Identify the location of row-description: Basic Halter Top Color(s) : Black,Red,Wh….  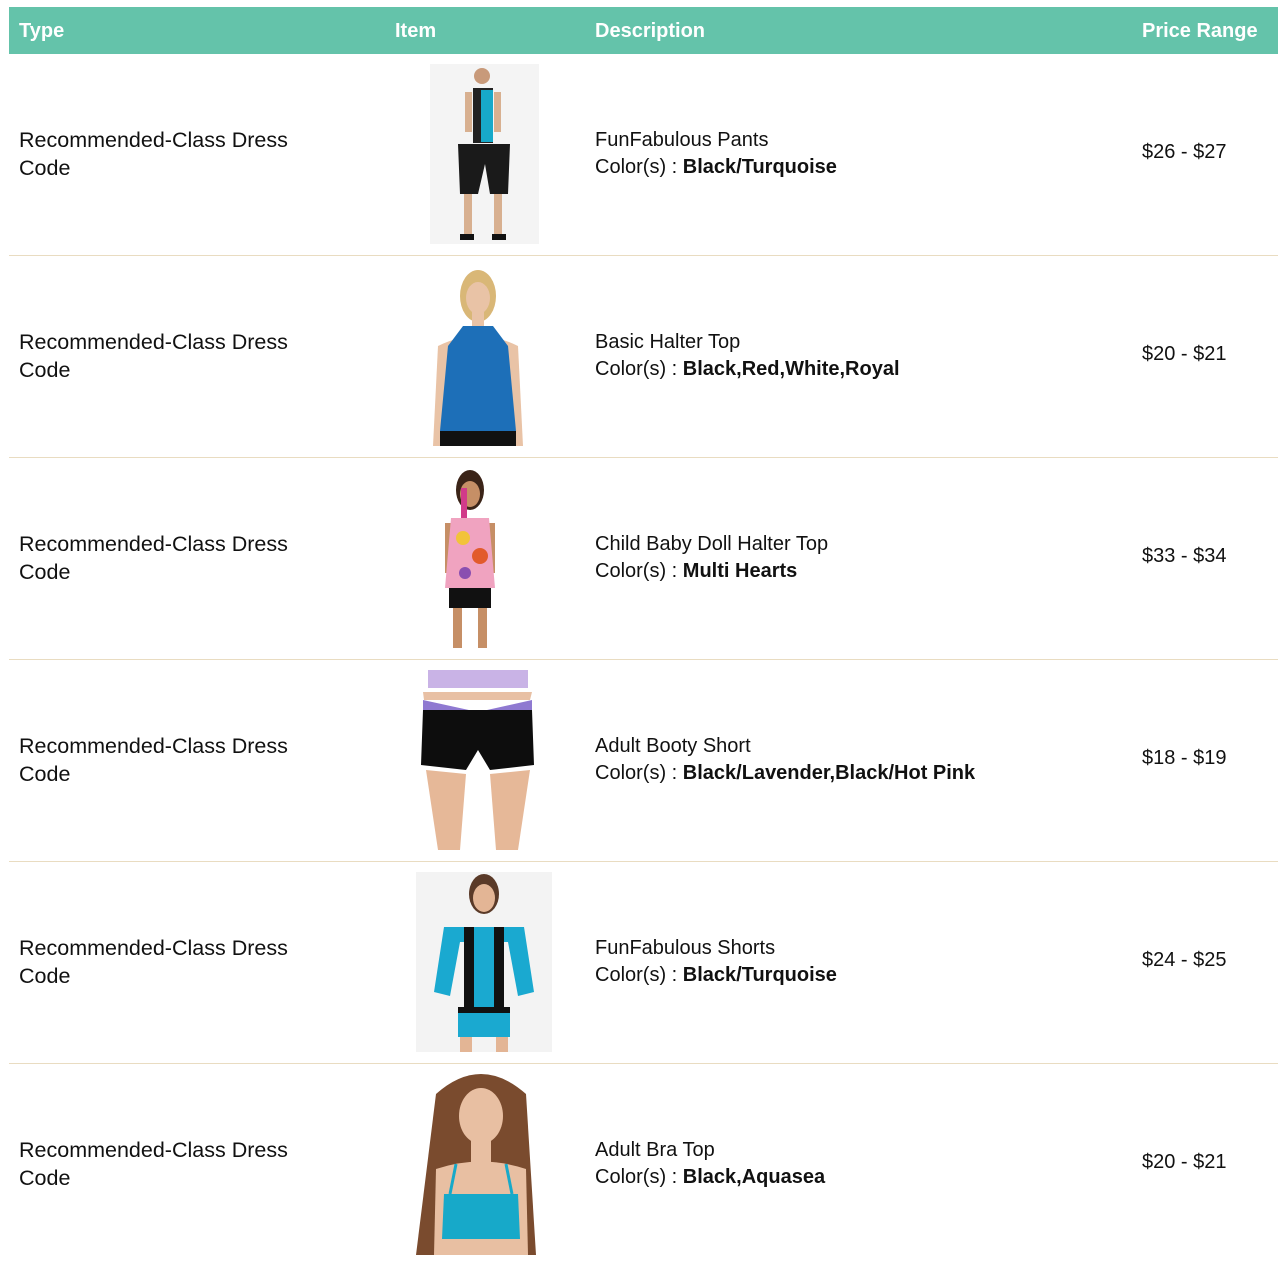
(747, 356).